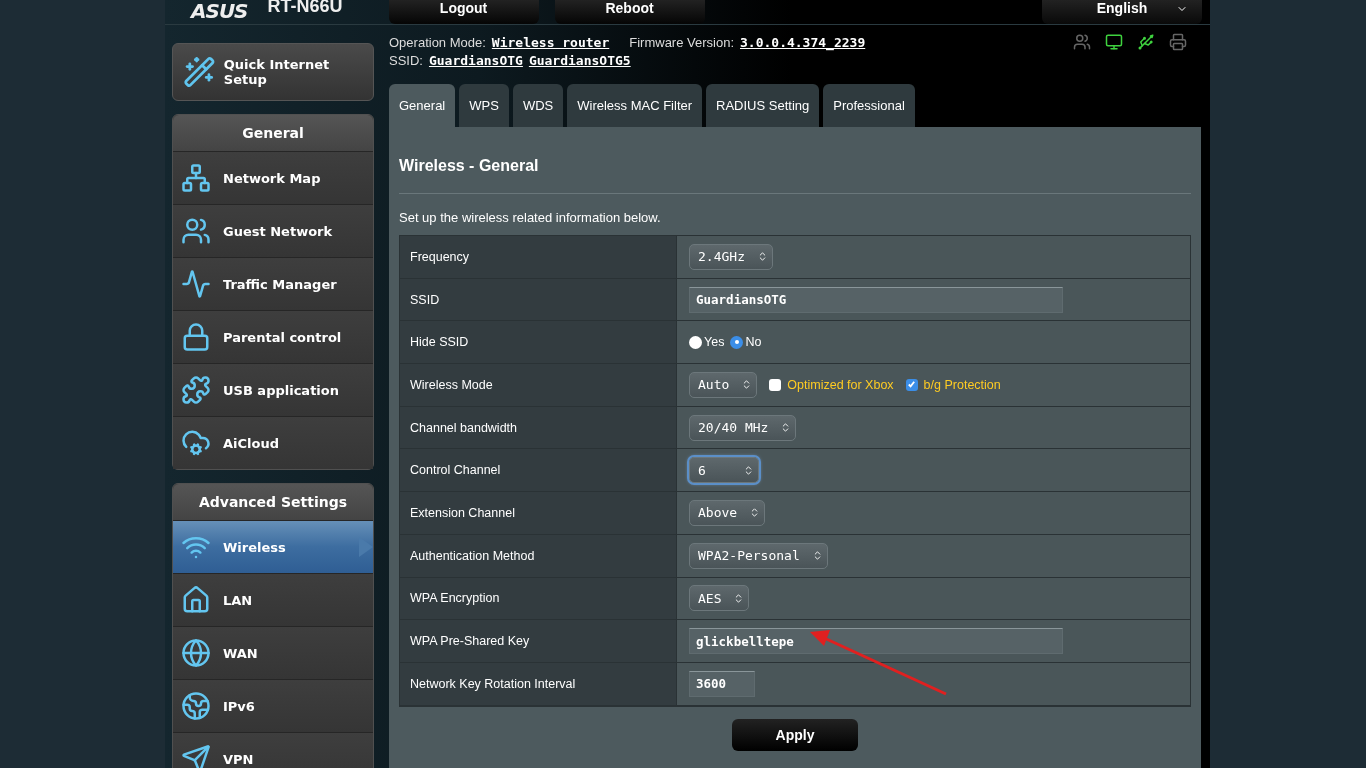 The height and width of the screenshot is (768, 1366). Describe the element at coordinates (437, 42) in the screenshot. I see `info-label: Operation Mode:` at that location.